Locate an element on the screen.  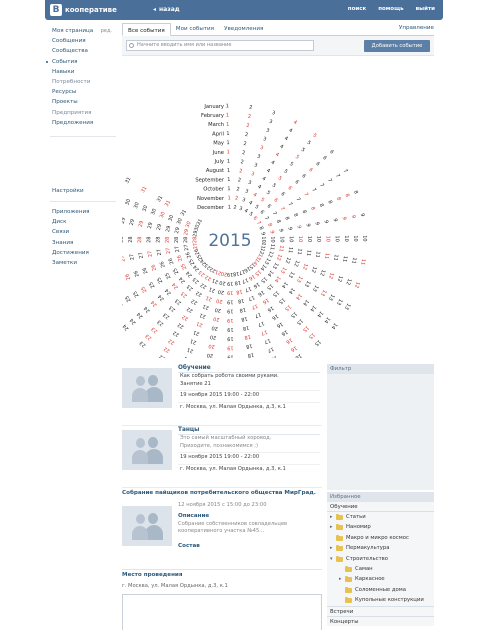
sidebar-item-9: Предложения is located at coordinates (81, 123).